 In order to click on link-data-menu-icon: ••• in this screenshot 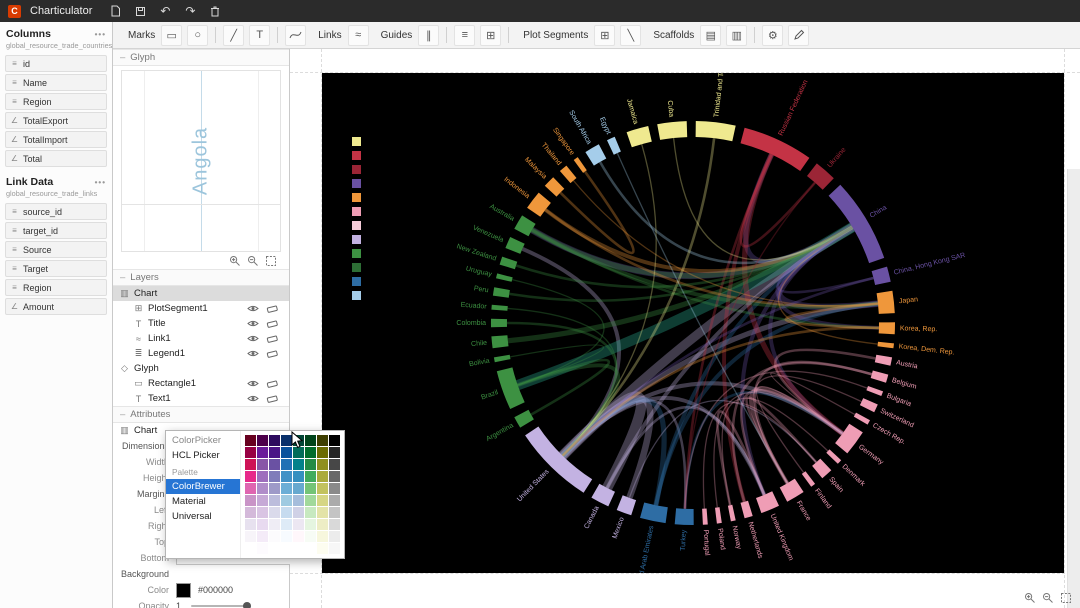, I will do `click(100, 182)`.